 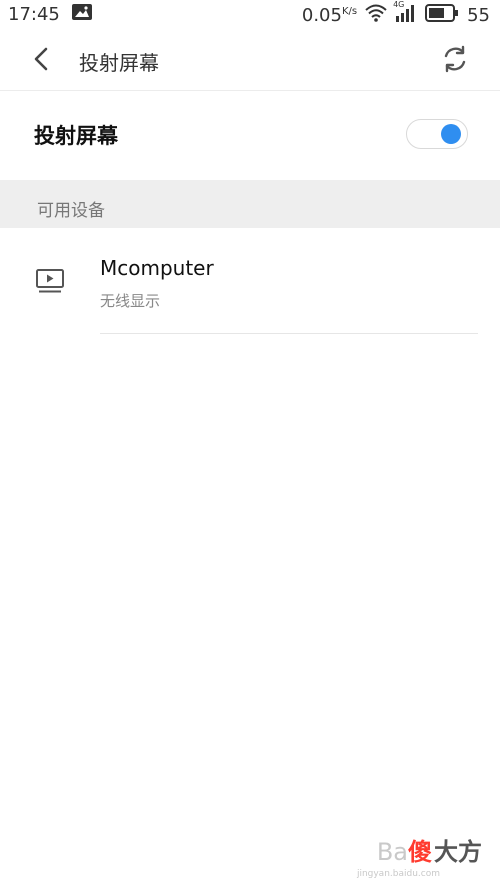 I want to click on cast-screen-label: 投射屏幕, so click(x=76, y=136).